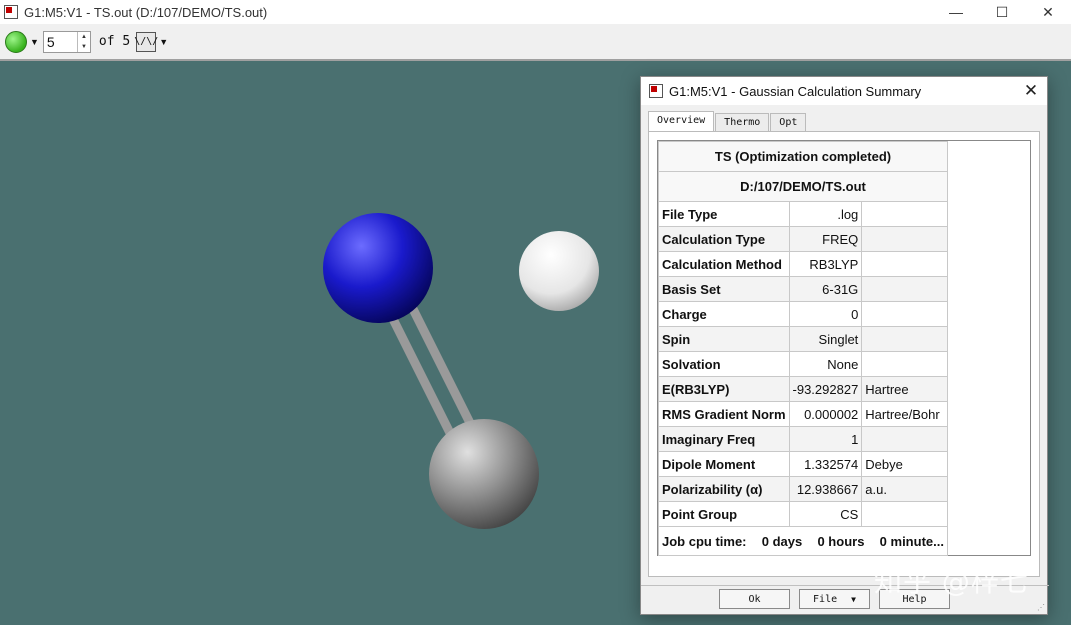  What do you see at coordinates (16, 41) in the screenshot?
I see `builder-status-icon` at bounding box center [16, 41].